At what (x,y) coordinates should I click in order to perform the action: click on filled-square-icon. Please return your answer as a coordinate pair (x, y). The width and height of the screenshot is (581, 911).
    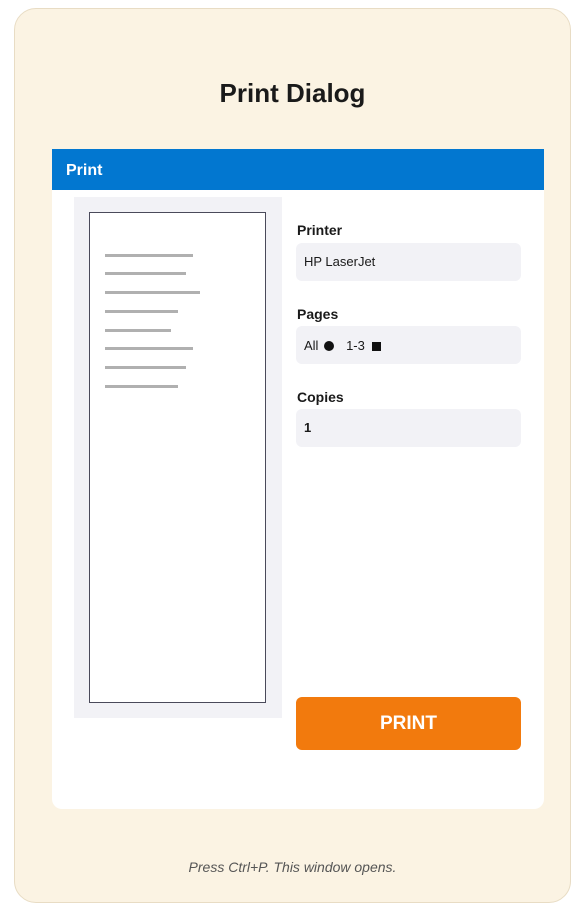
    Looking at the image, I should click on (376, 346).